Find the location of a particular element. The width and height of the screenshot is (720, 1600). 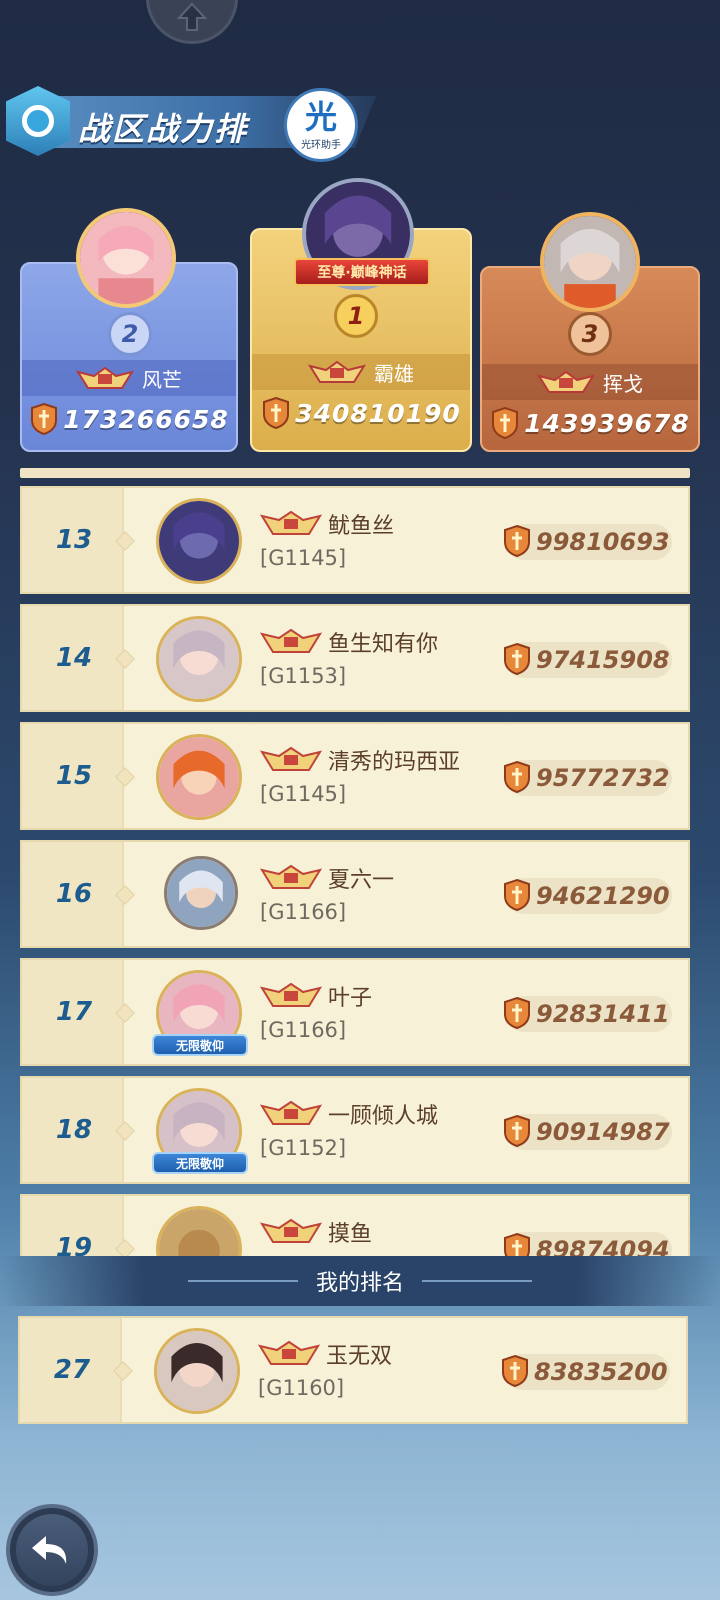

page-title: 战区战力排 is located at coordinates (163, 129).